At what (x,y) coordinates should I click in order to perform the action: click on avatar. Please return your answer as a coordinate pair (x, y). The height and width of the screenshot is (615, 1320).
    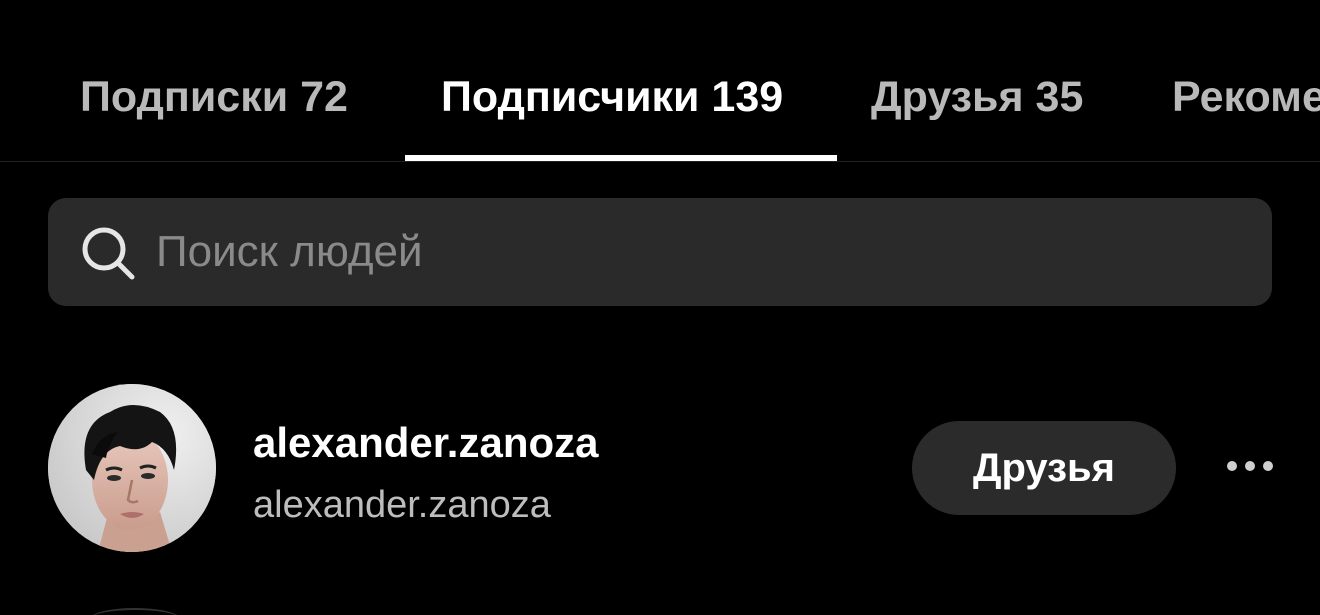
    Looking at the image, I should click on (132, 468).